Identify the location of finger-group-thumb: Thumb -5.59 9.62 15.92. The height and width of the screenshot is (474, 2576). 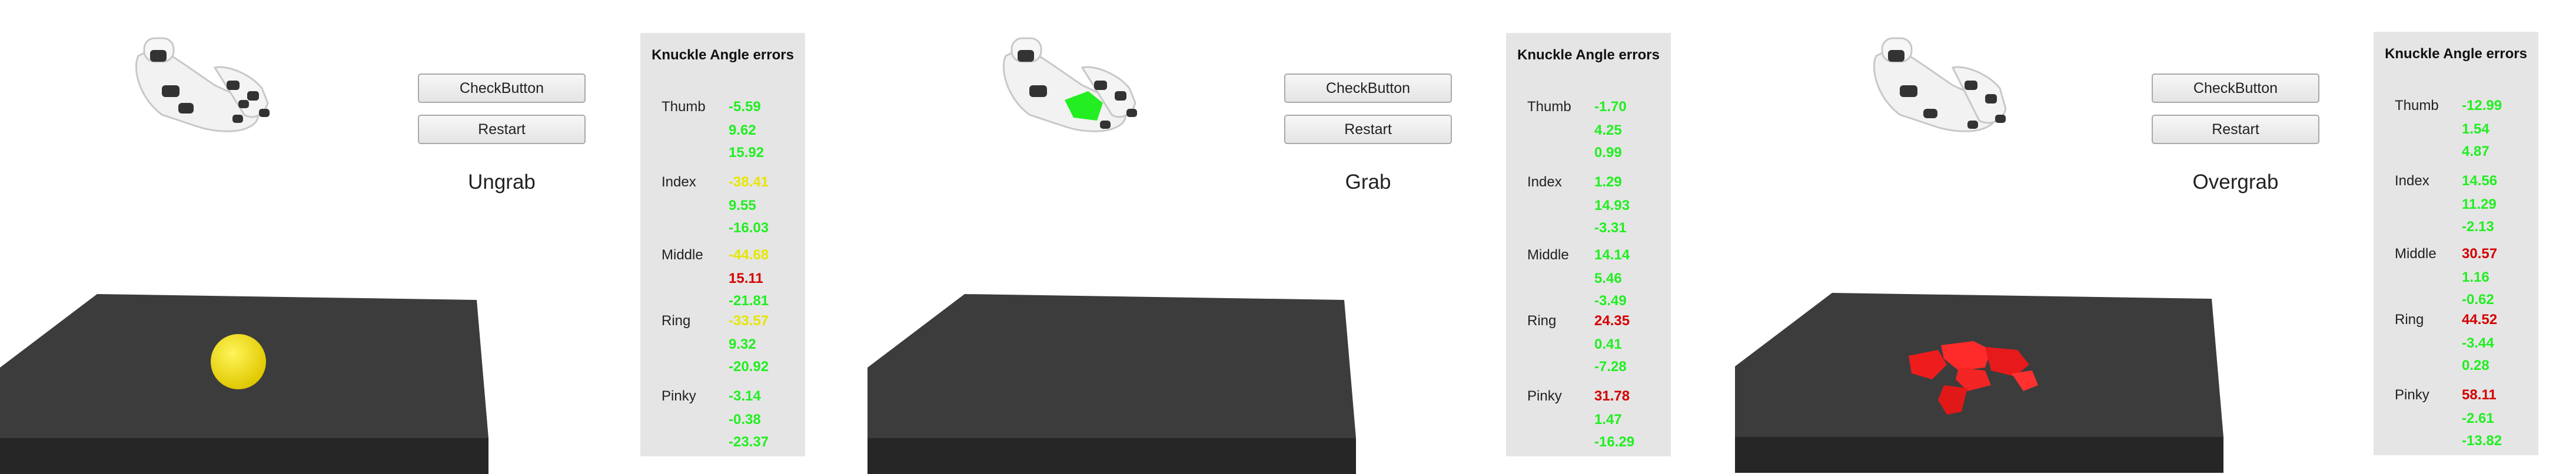
(722, 137).